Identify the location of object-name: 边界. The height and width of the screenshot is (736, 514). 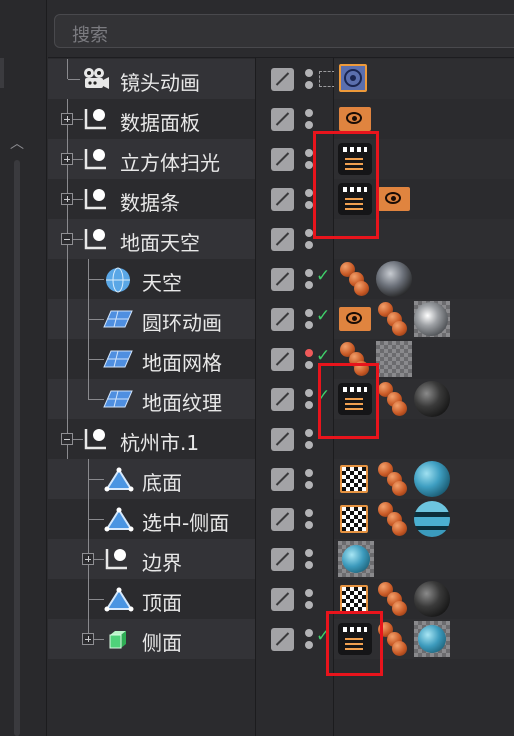
(162, 561).